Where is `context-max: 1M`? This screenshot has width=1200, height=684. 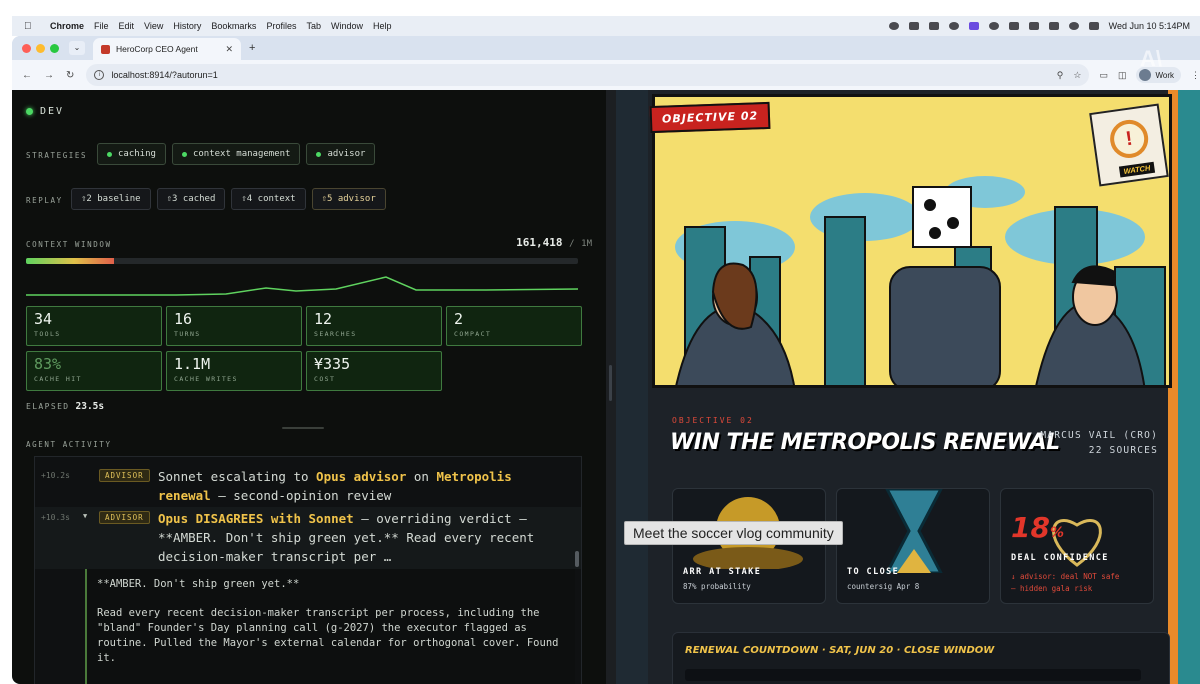 context-max: 1M is located at coordinates (586, 244).